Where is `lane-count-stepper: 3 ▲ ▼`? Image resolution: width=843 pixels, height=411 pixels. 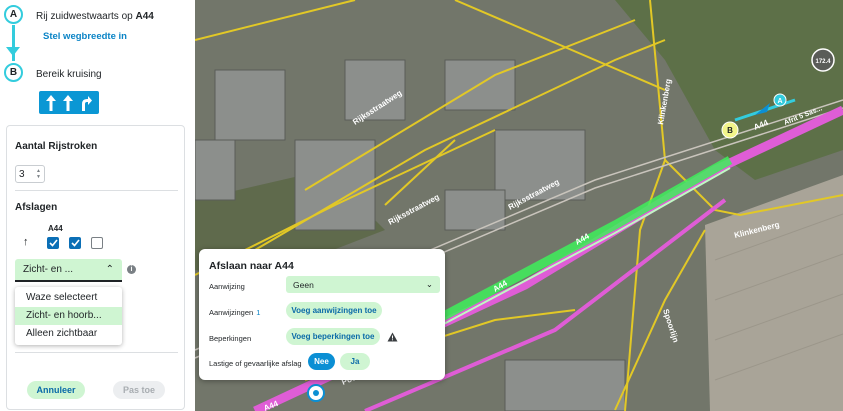 lane-count-stepper: 3 ▲ ▼ is located at coordinates (30, 174).